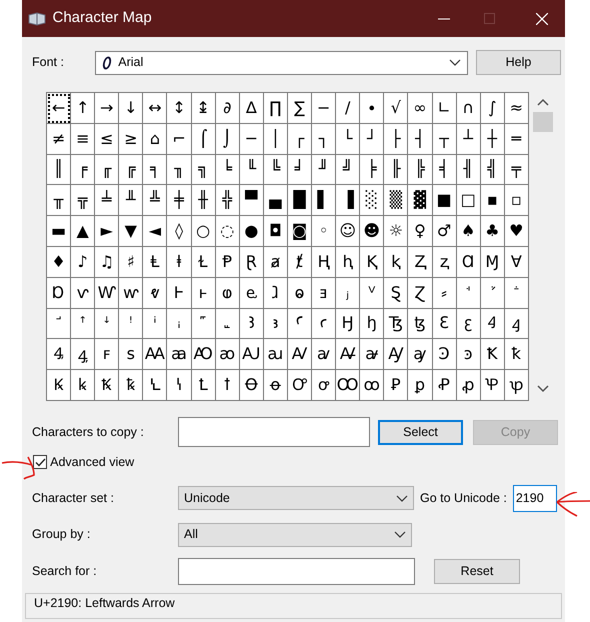 The image size is (590, 622). I want to click on character-cell: ꝁ, so click(516, 354).